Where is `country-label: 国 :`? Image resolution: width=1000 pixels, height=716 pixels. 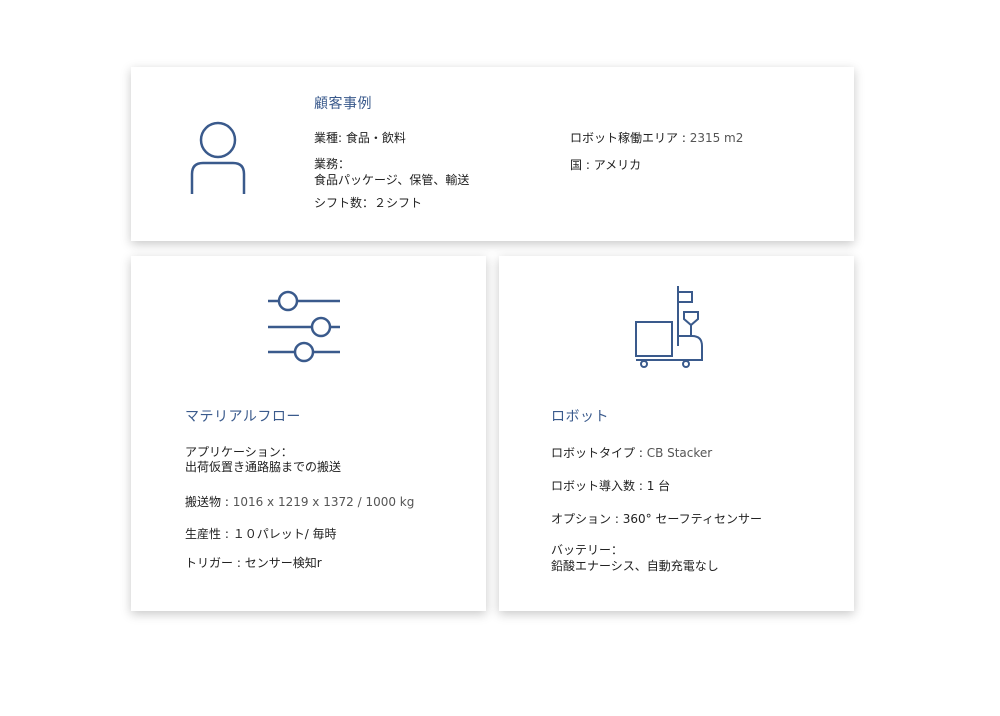 country-label: 国 : is located at coordinates (582, 165).